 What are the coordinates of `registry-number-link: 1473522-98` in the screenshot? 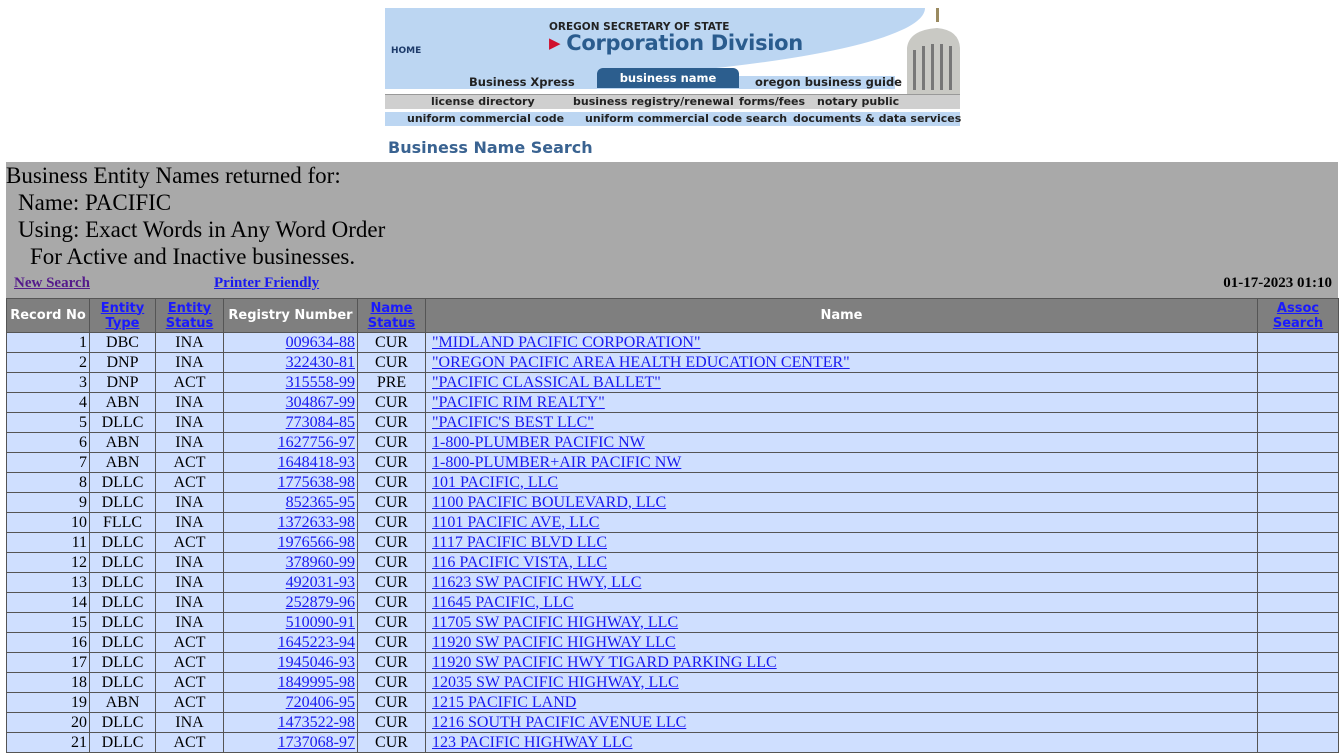 It's located at (316, 722).